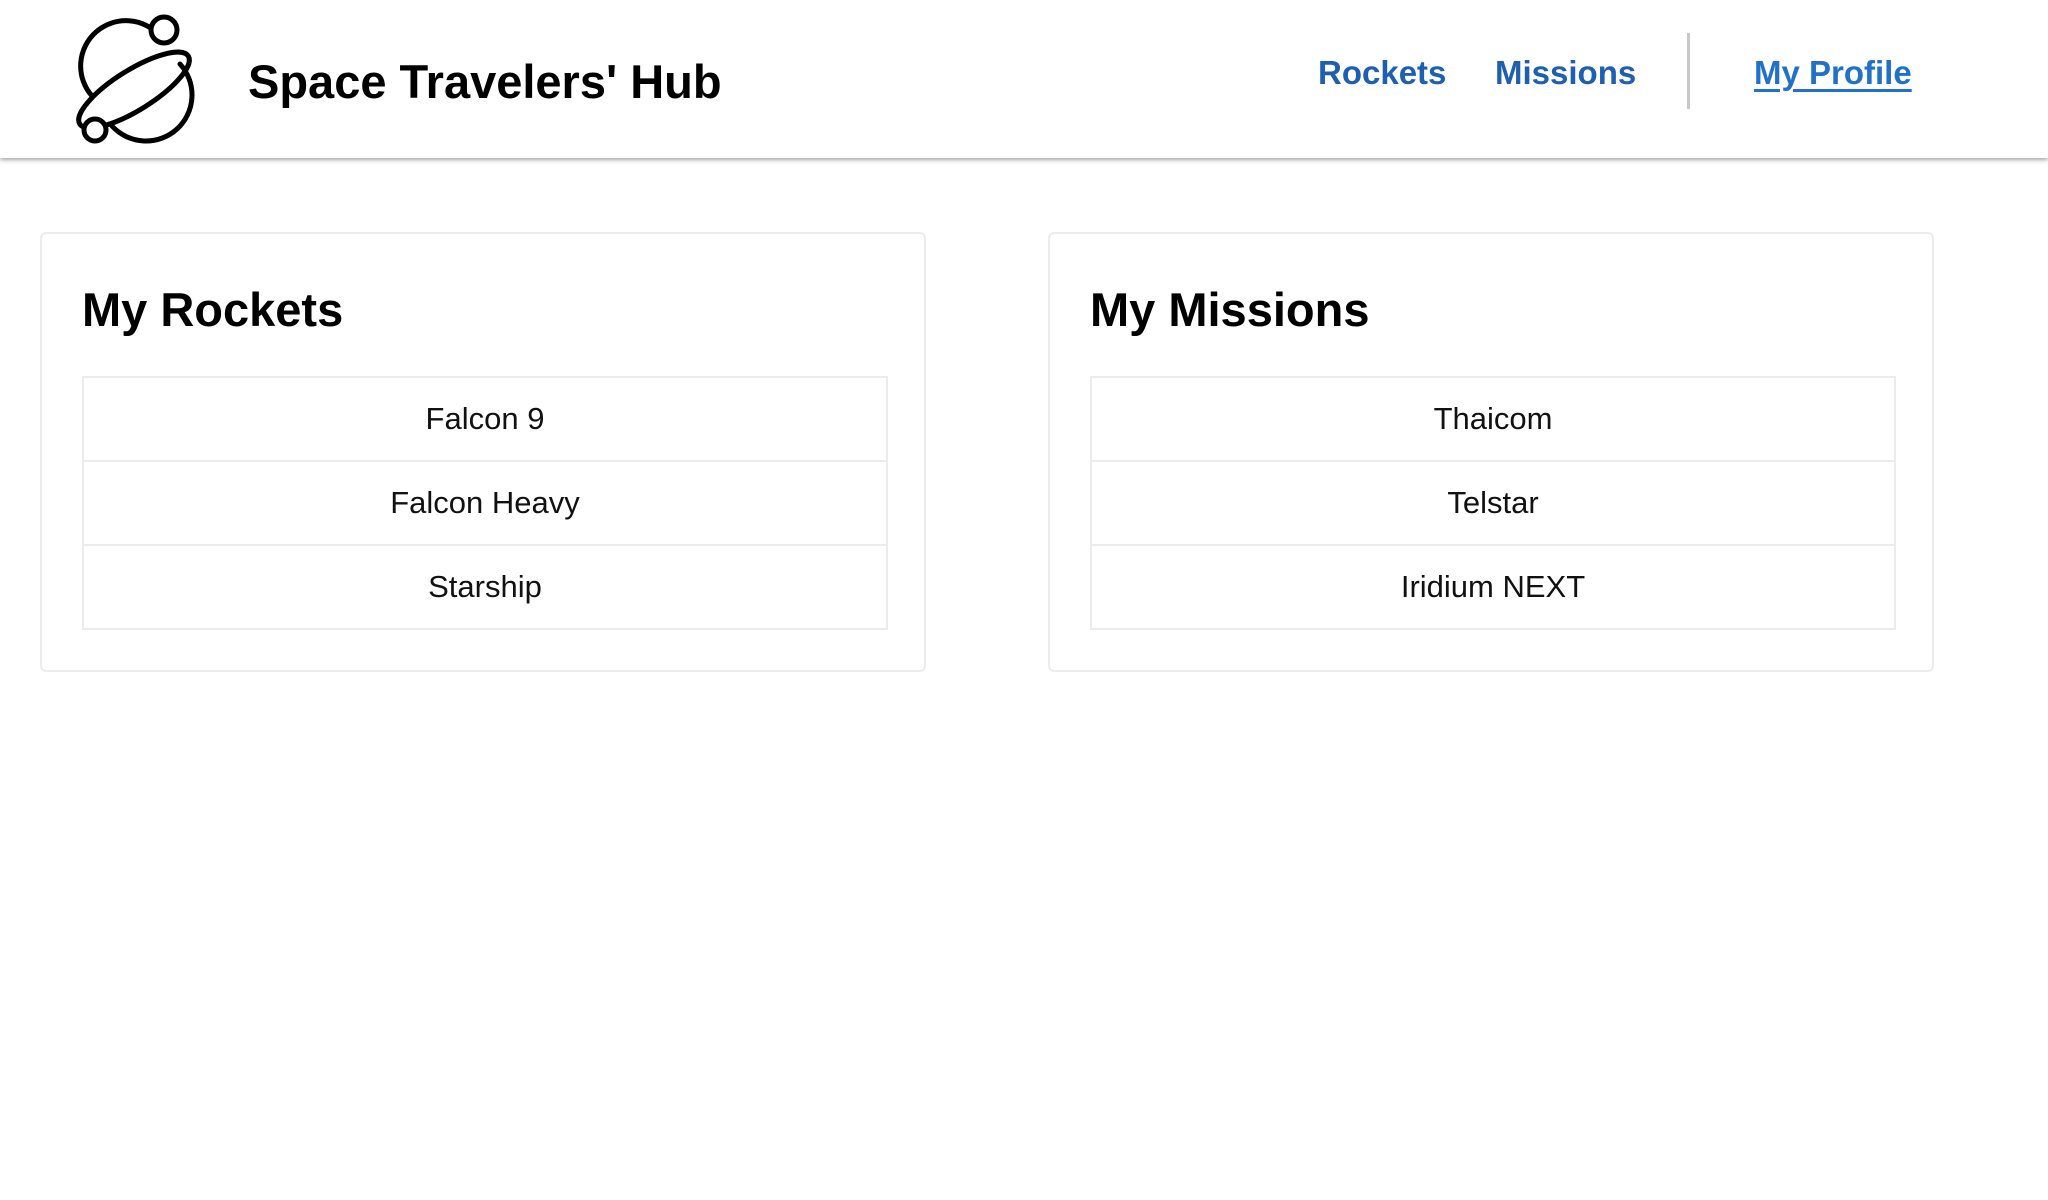 Image resolution: width=2048 pixels, height=1200 pixels. Describe the element at coordinates (138, 79) in the screenshot. I see `planet-logo-icon` at that location.